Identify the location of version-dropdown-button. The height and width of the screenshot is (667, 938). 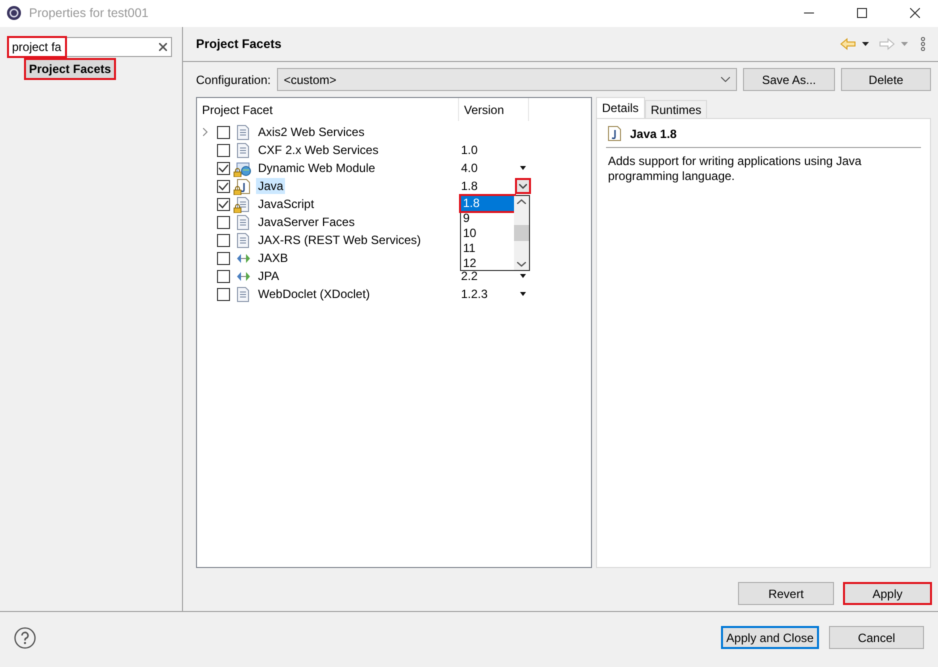
(523, 186).